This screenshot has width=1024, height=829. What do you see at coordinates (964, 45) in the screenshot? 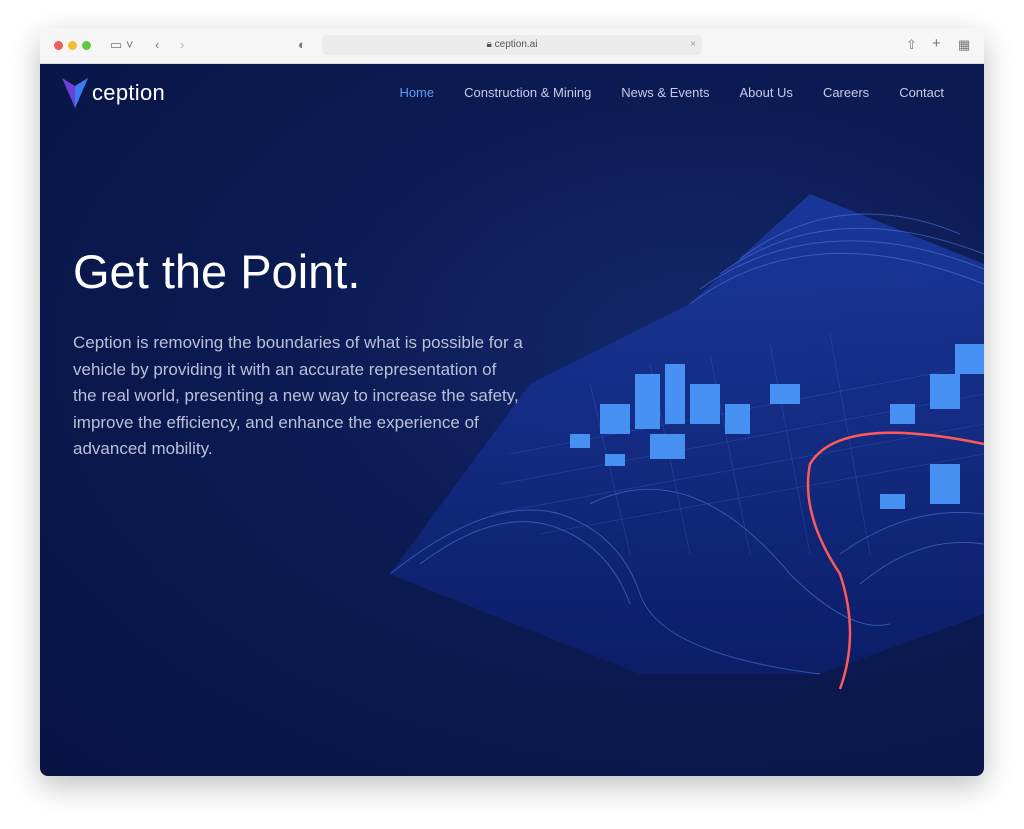
I see `tab-overview-icon: ▦` at bounding box center [964, 45].